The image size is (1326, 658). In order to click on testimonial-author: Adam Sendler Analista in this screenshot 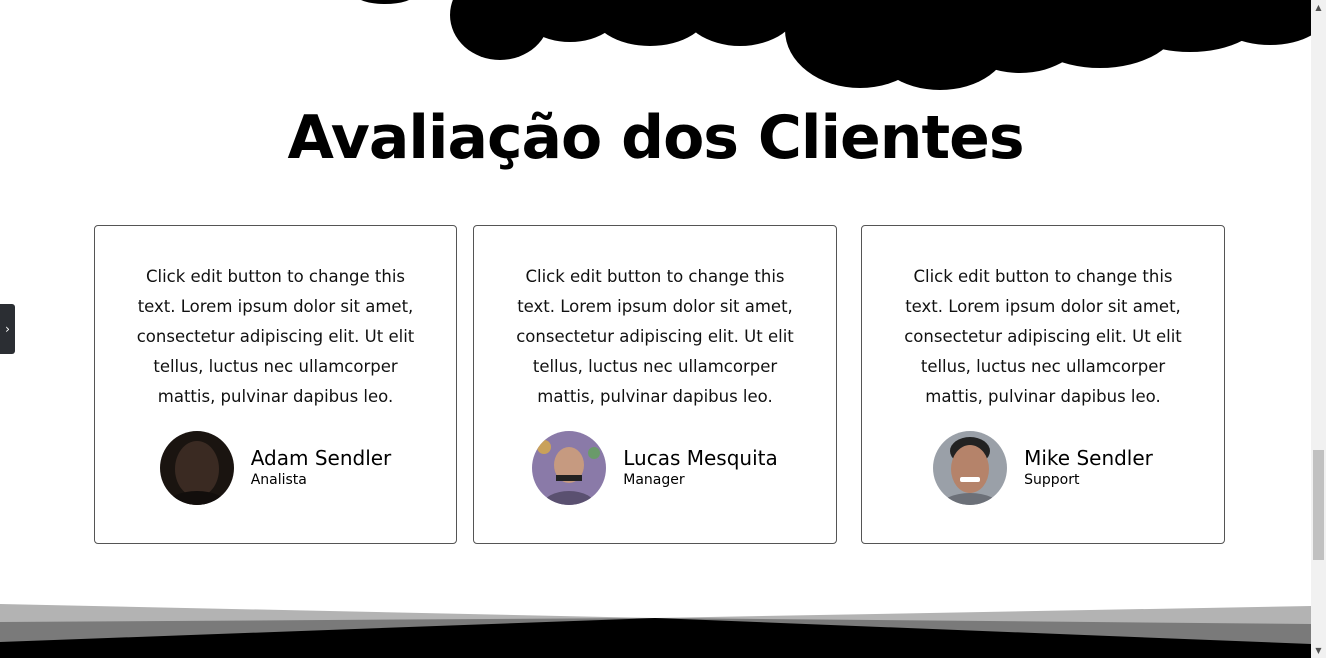, I will do `click(275, 468)`.